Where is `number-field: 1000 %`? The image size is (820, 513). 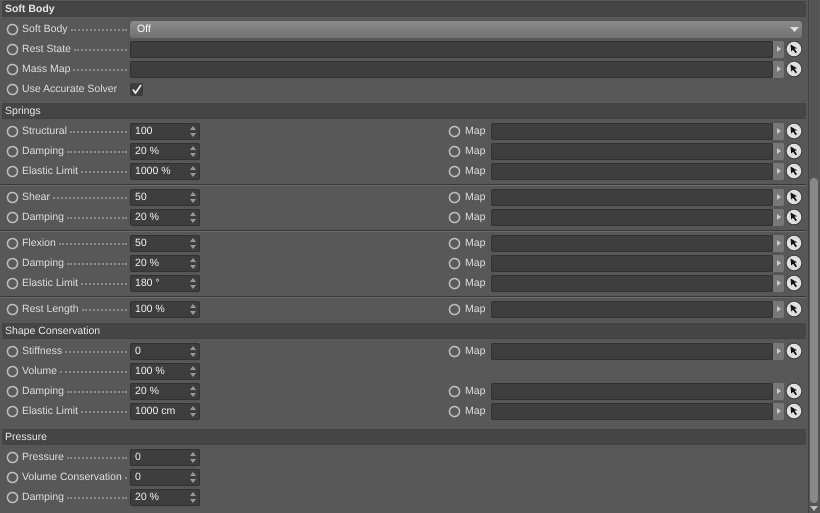
number-field: 1000 % is located at coordinates (165, 171).